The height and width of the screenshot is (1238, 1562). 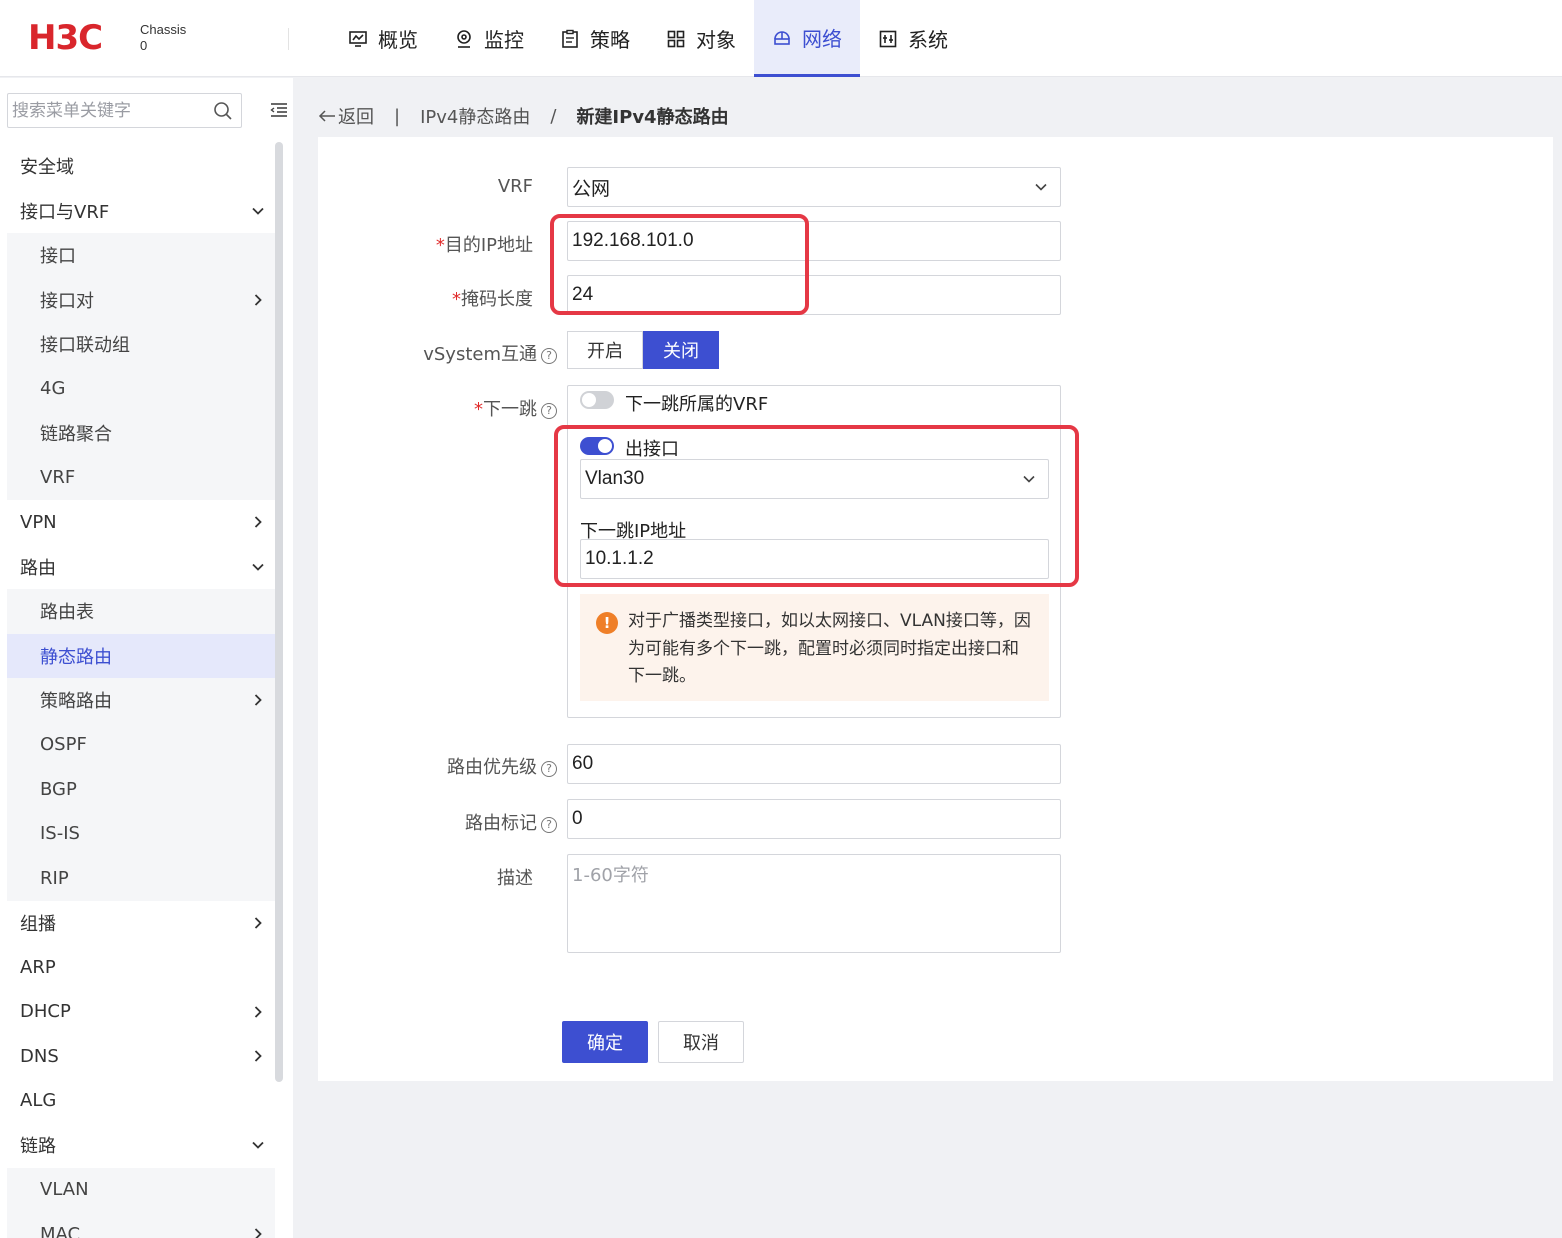 I want to click on dest-ip-label-text: 目的IP地址, so click(x=488, y=245).